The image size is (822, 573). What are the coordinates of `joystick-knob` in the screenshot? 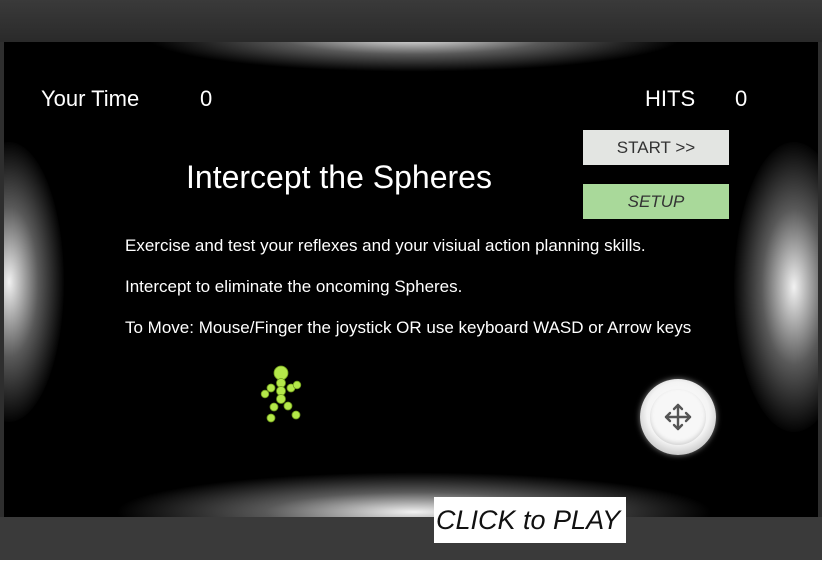 It's located at (678, 417).